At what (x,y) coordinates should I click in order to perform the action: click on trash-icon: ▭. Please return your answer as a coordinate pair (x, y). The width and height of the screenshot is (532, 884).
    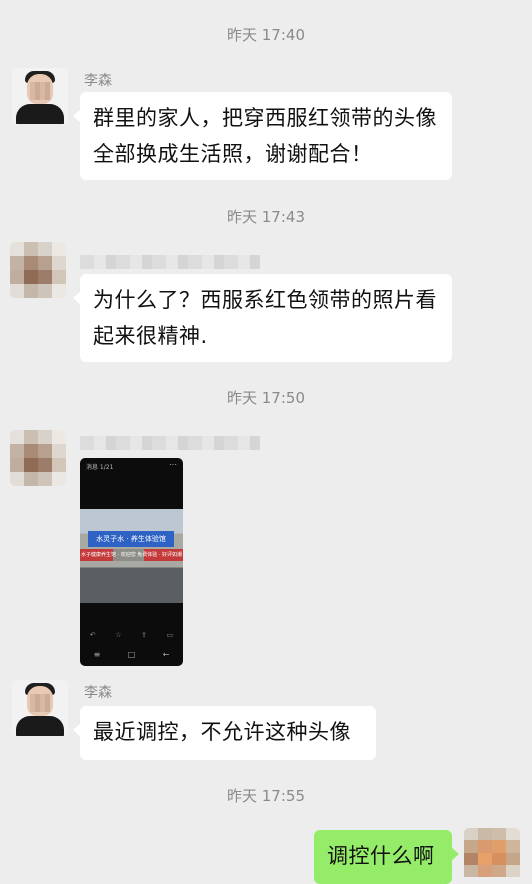
    Looking at the image, I should click on (170, 635).